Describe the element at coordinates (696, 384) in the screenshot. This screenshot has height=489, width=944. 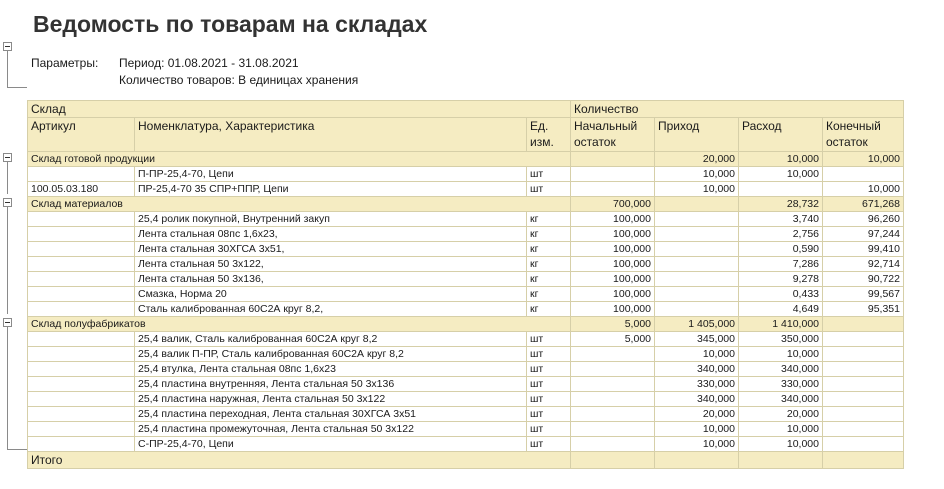
I see `income-cell: 330,000` at that location.